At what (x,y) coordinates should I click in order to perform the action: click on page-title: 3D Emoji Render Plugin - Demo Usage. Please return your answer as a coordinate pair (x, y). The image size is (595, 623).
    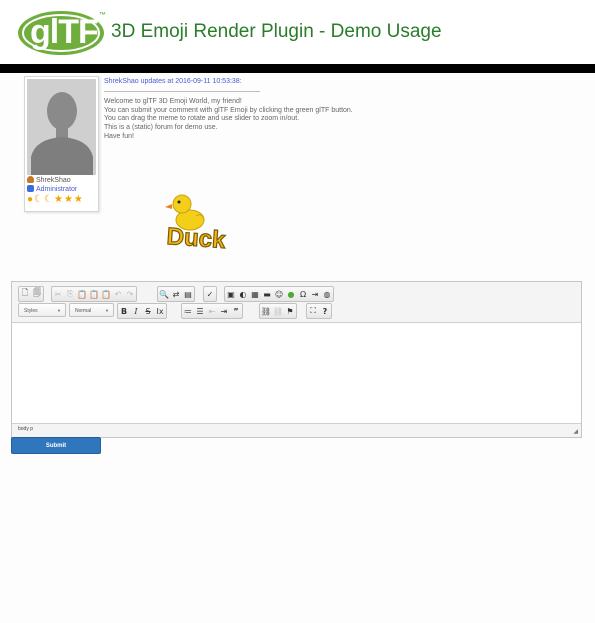
    Looking at the image, I should click on (276, 31).